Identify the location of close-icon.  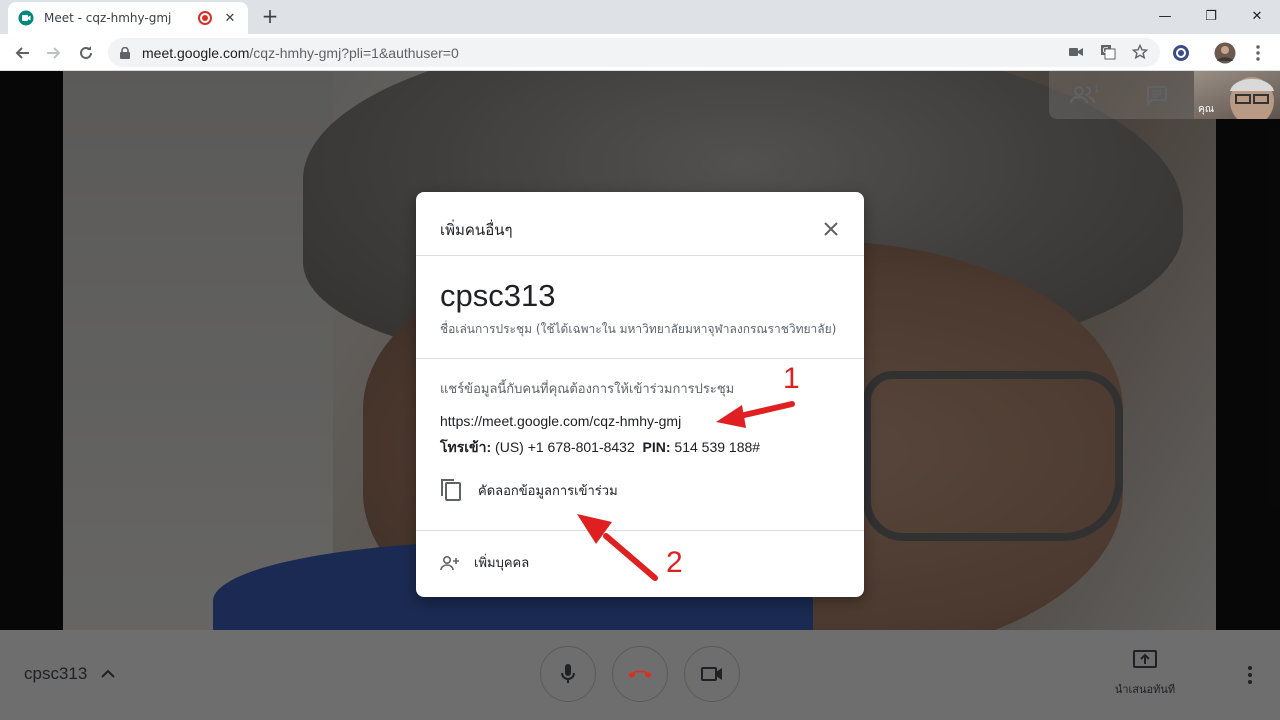
(831, 229).